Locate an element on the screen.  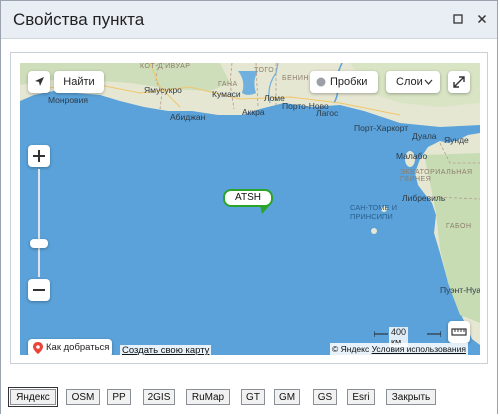
route-button: Как добраться is located at coordinates (70, 347).